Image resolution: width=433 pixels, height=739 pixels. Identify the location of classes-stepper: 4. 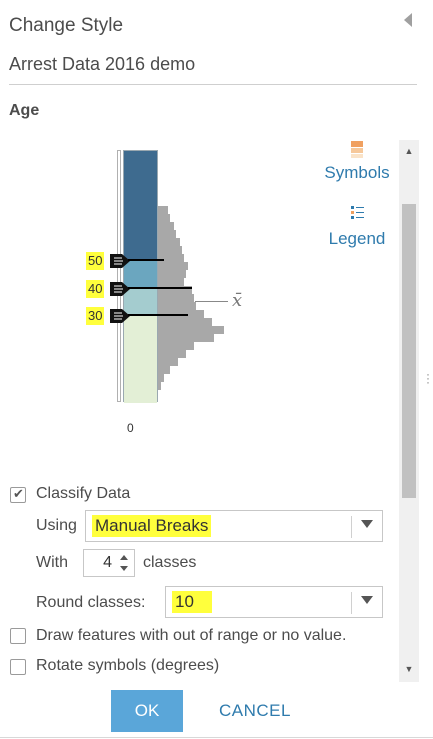
(109, 563).